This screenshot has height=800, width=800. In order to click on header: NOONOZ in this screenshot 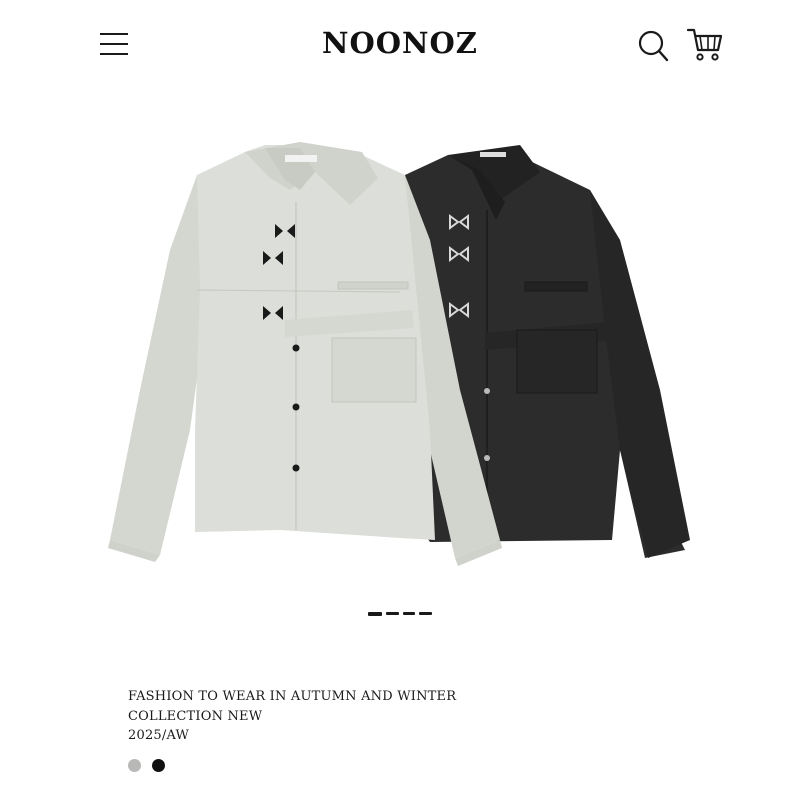, I will do `click(400, 45)`.